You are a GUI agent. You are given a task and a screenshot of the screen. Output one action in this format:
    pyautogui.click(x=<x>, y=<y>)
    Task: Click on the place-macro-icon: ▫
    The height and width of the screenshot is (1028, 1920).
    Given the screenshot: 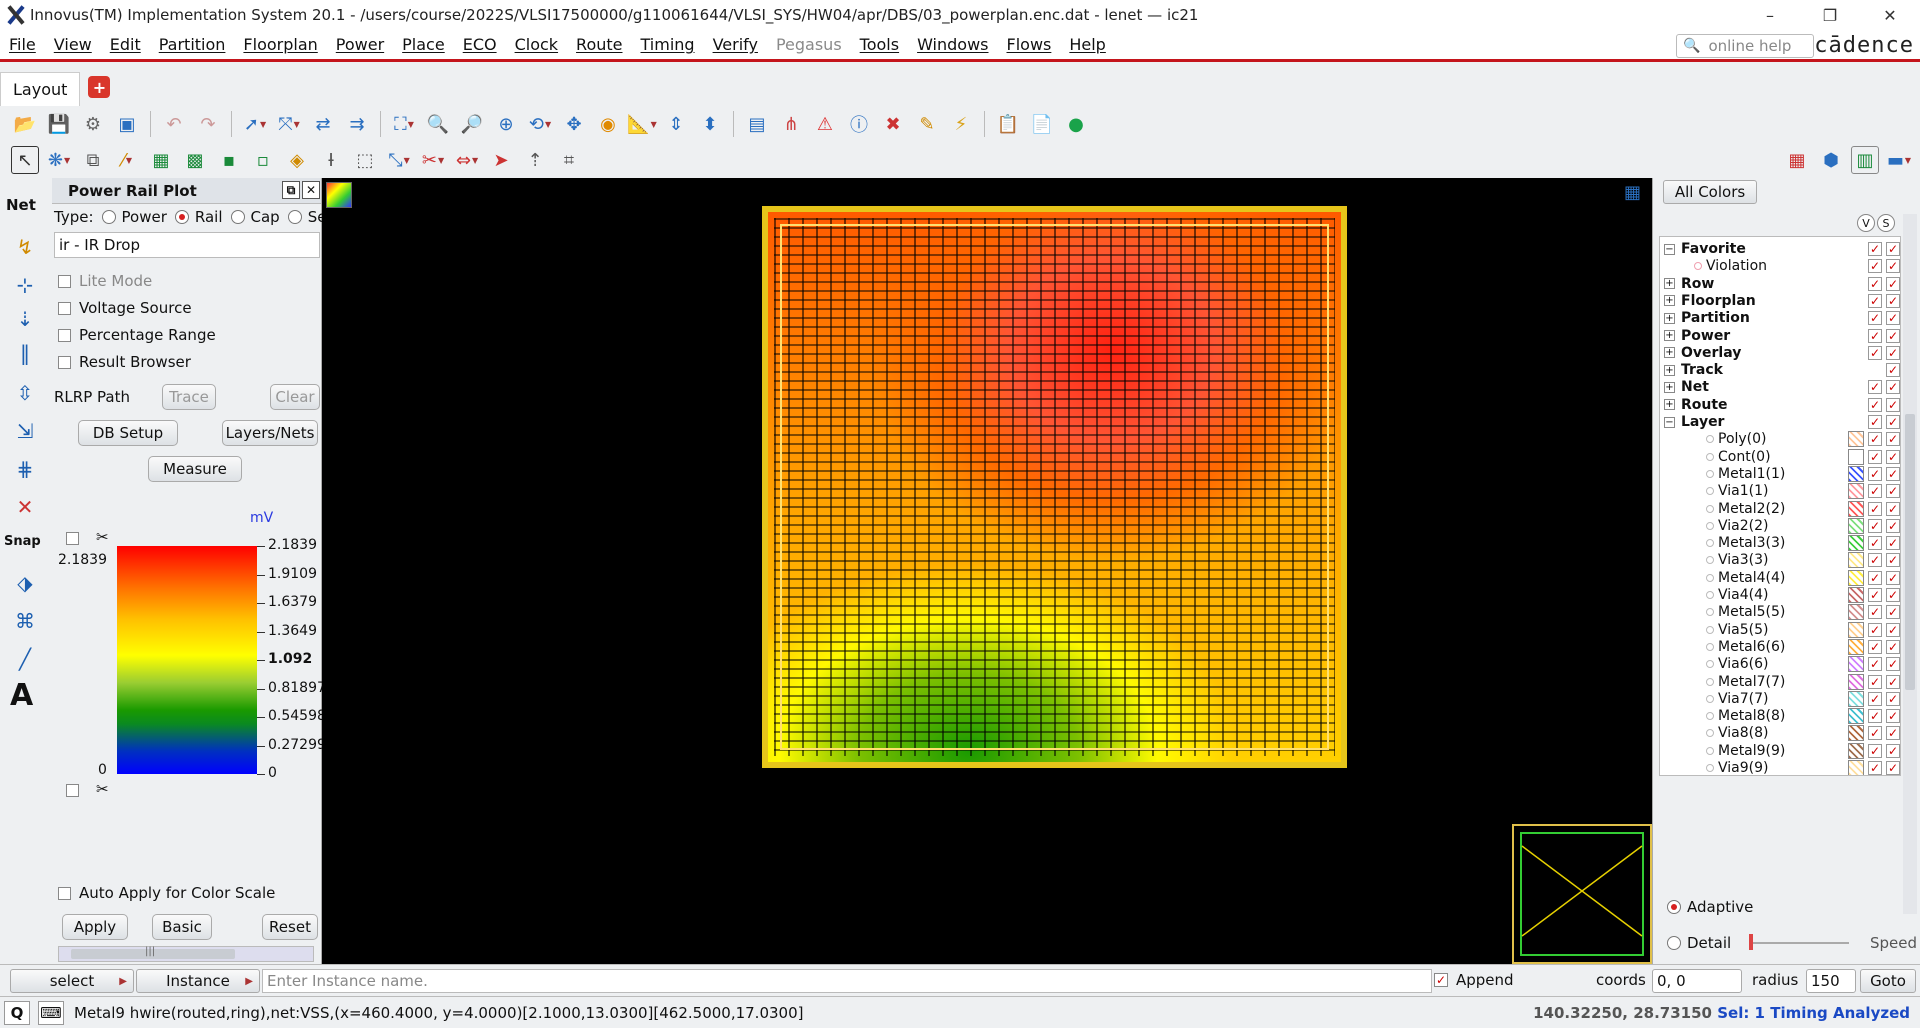 What is the action you would take?
    pyautogui.click(x=263, y=160)
    